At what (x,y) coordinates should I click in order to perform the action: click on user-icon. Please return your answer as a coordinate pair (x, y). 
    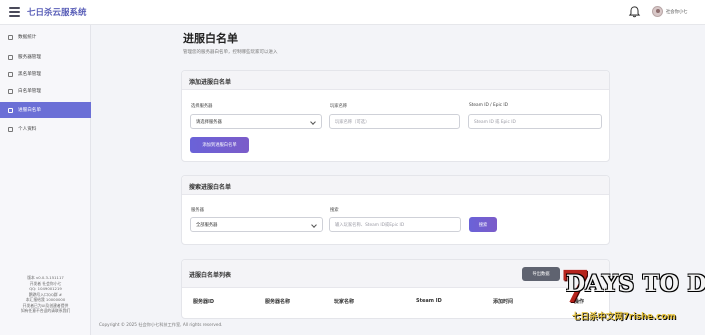
    Looking at the image, I should click on (10, 129).